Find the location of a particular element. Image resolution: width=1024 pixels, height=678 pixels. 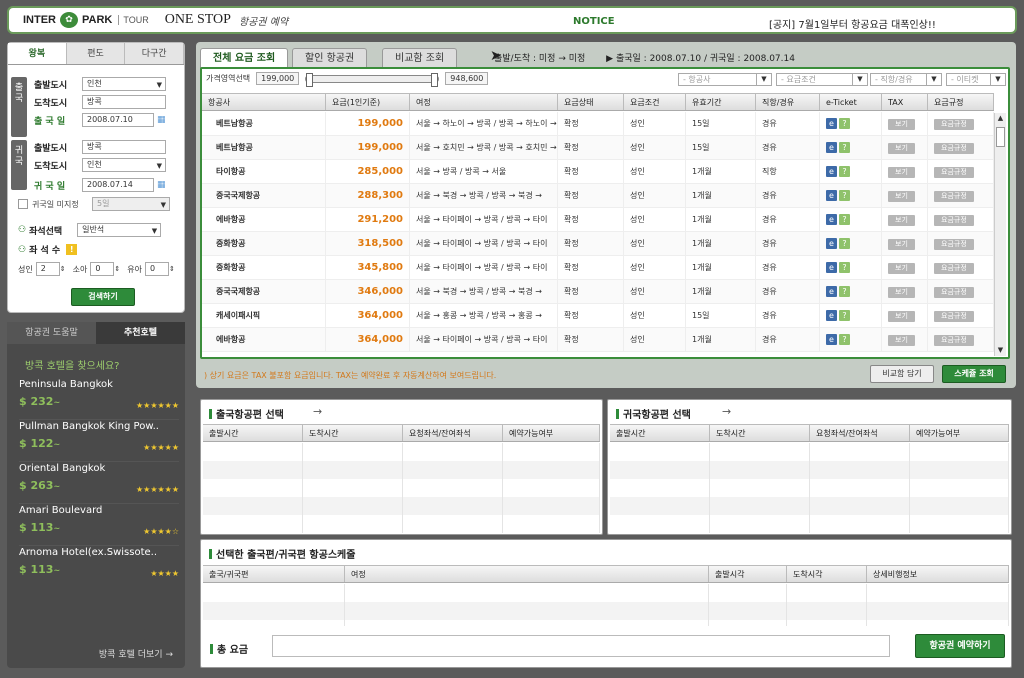

hotel-name: Peninsula Bangkok is located at coordinates (99, 384).